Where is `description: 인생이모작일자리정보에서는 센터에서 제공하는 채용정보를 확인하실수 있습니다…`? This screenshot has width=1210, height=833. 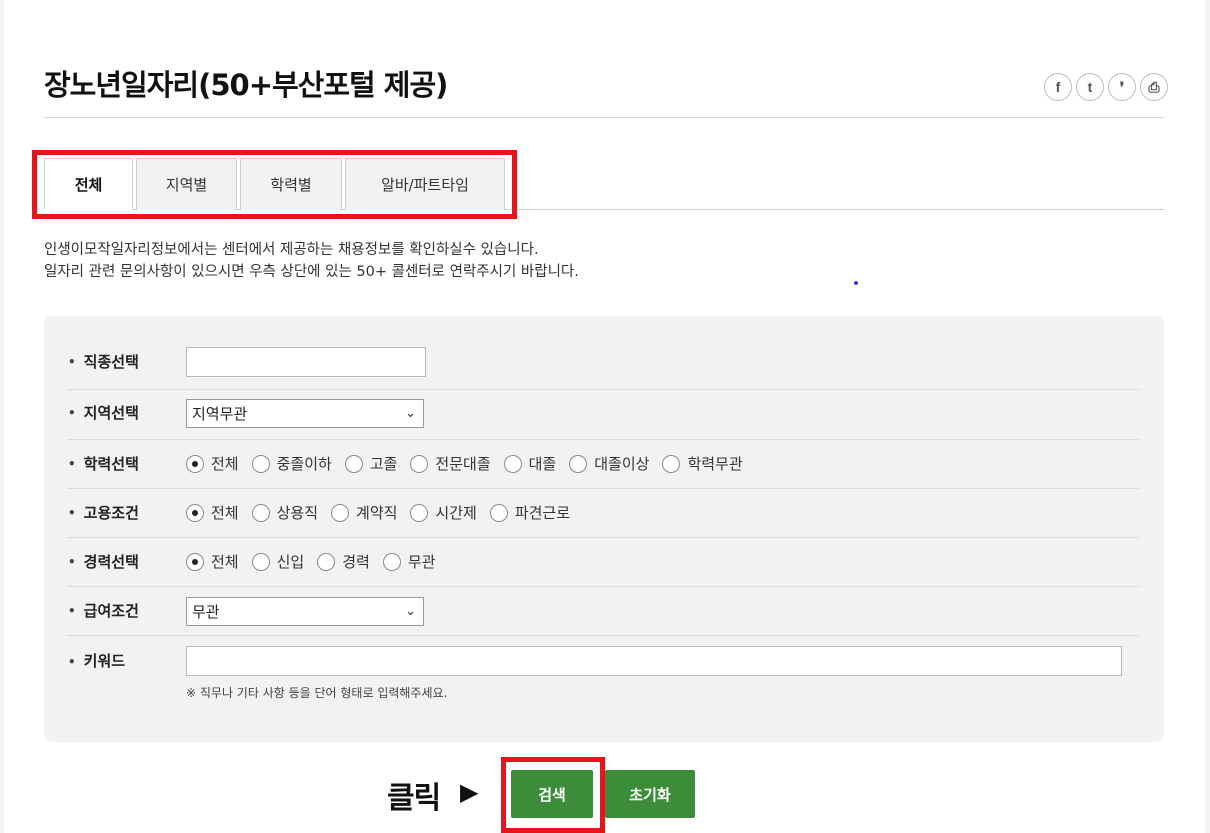
description: 인생이모작일자리정보에서는 센터에서 제공하는 채용정보를 확인하실수 있습니다… is located at coordinates (311, 261).